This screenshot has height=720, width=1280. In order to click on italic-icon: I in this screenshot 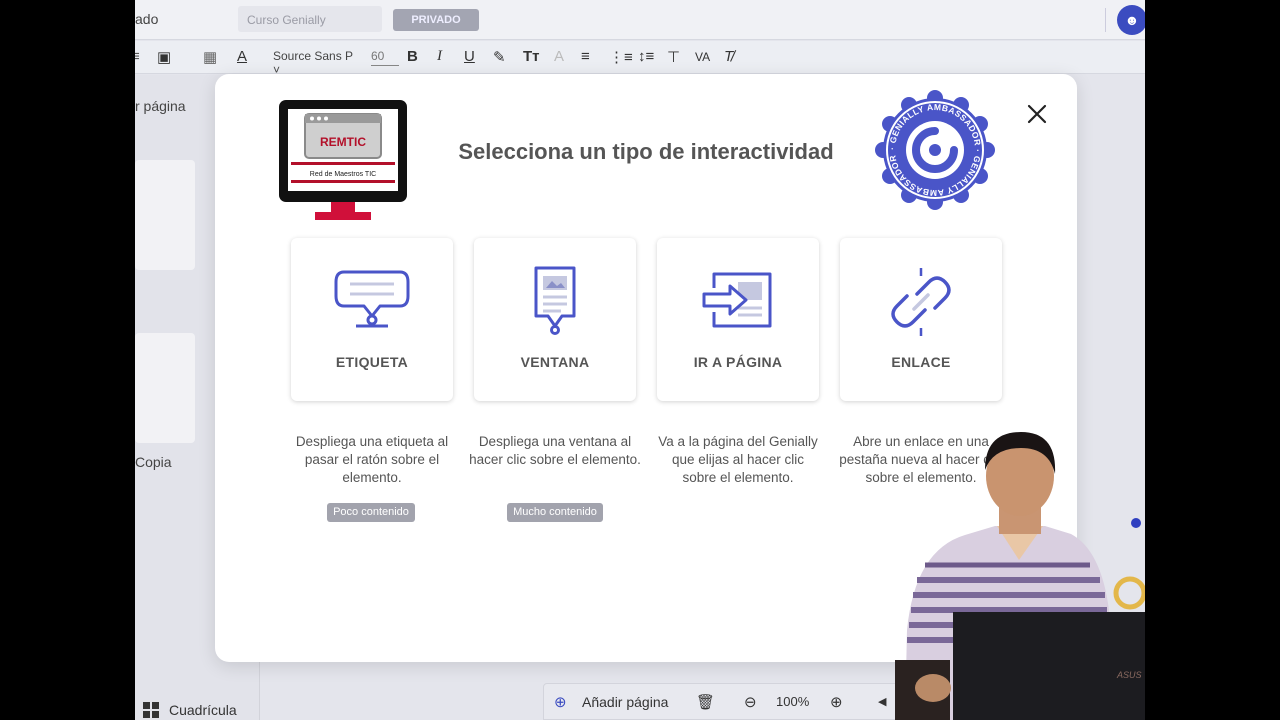, I will do `click(439, 56)`.